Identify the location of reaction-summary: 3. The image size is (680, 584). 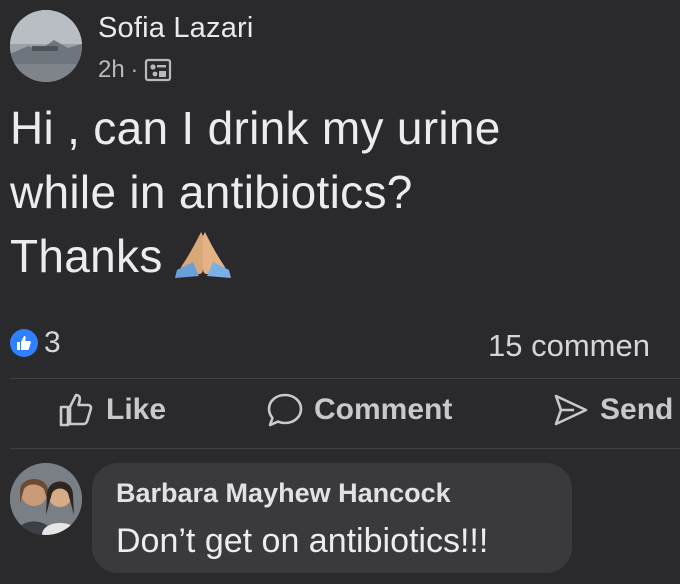
(35, 343).